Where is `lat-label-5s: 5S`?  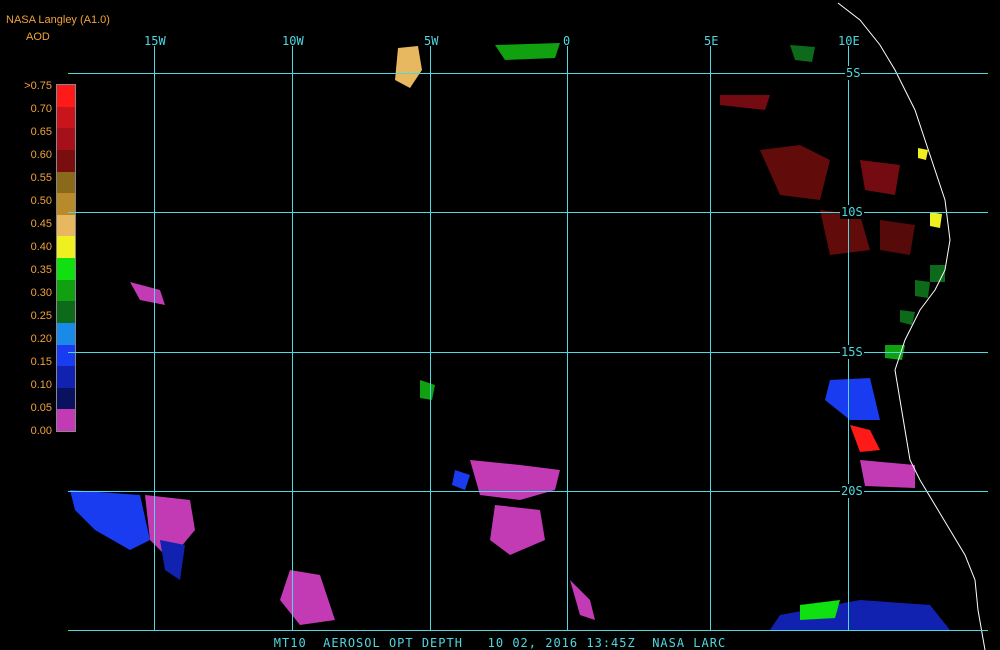 lat-label-5s: 5S is located at coordinates (853, 73).